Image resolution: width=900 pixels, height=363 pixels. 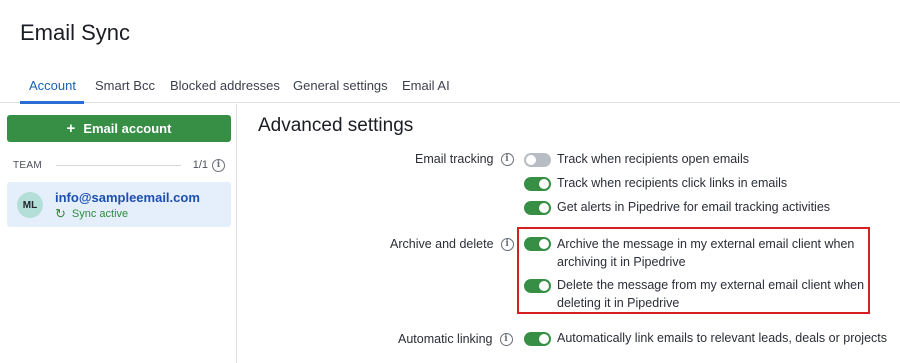 I want to click on team-header: TEAM 1/1 i, so click(x=119, y=165).